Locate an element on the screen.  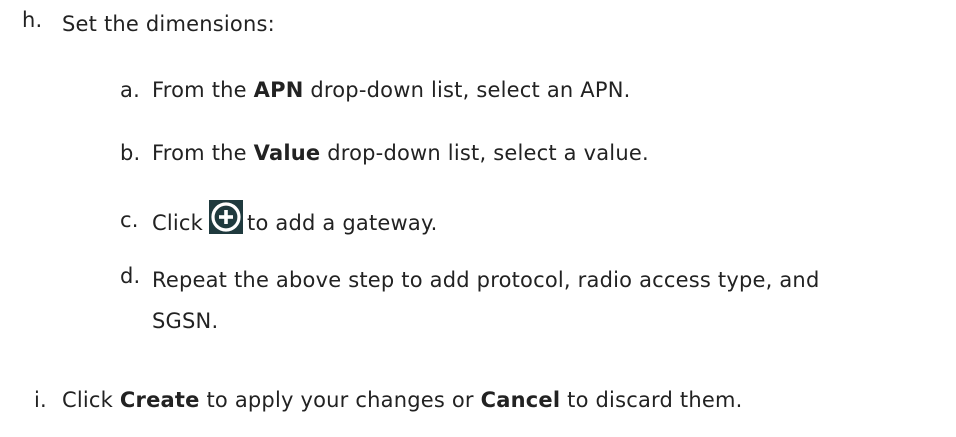
step-text: drop-down list, select a value. is located at coordinates (484, 153).